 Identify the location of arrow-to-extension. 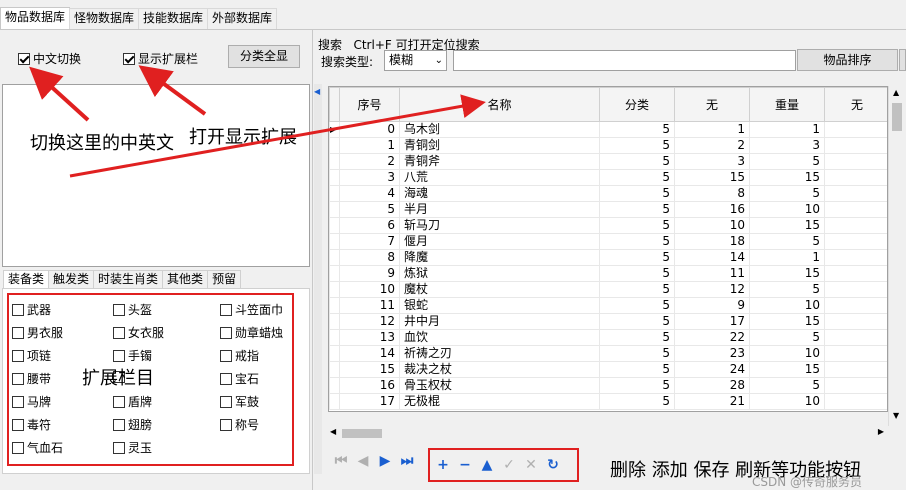
(172, 90).